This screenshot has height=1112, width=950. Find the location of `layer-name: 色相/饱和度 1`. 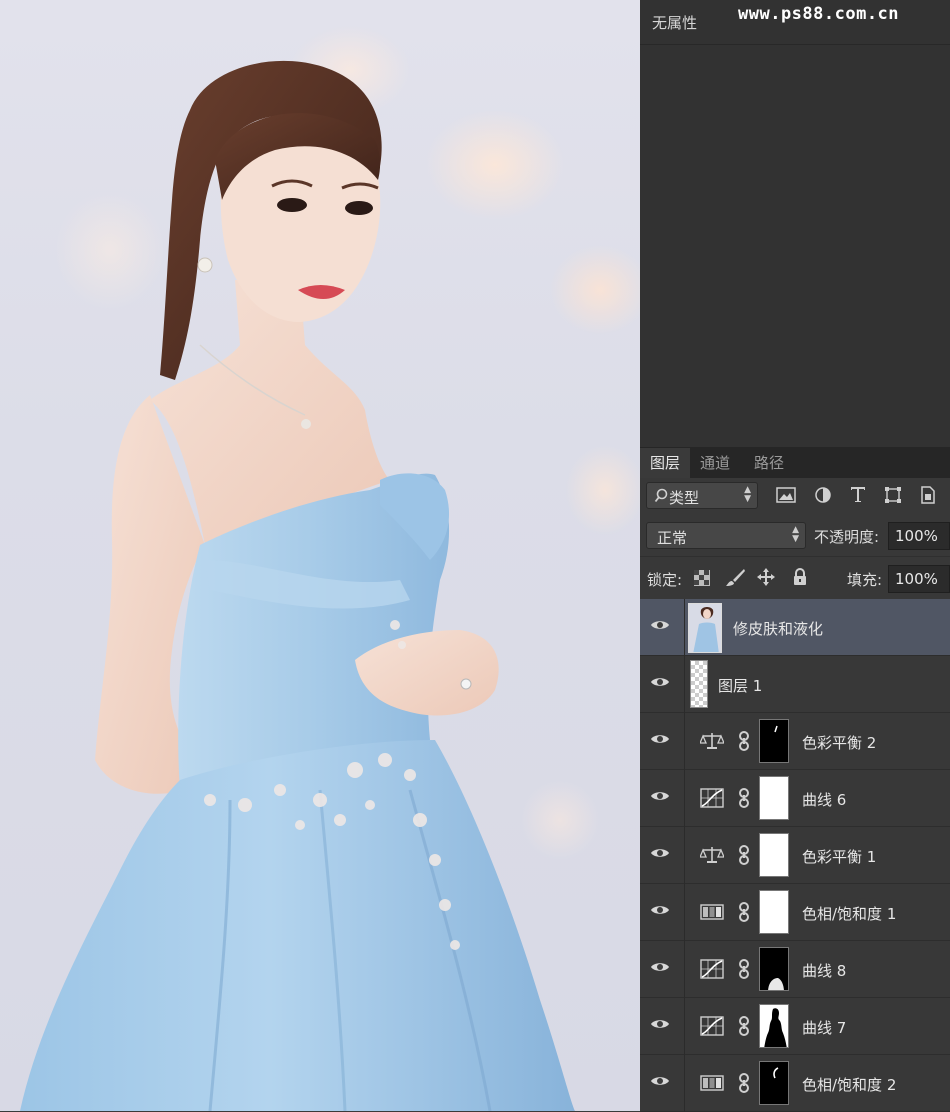

layer-name: 色相/饱和度 1 is located at coordinates (849, 914).